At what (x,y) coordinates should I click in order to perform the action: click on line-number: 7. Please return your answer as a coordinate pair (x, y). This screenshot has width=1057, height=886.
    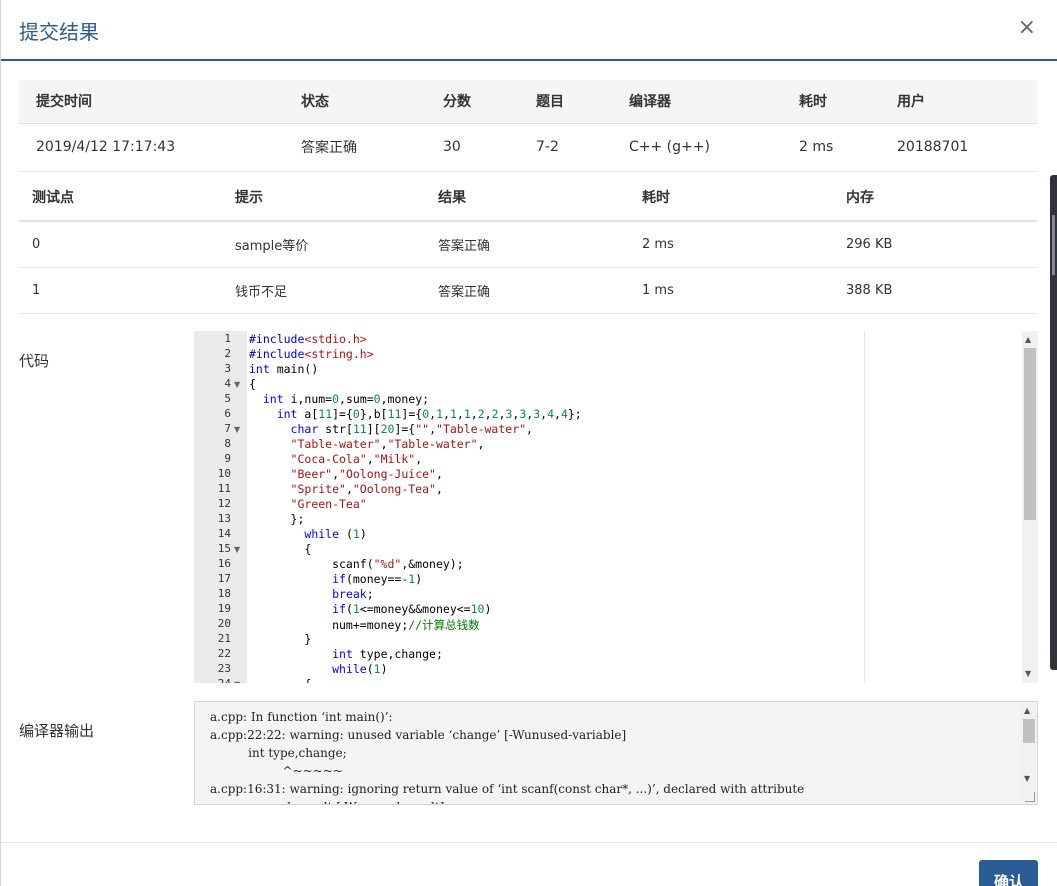
    Looking at the image, I should click on (227, 428).